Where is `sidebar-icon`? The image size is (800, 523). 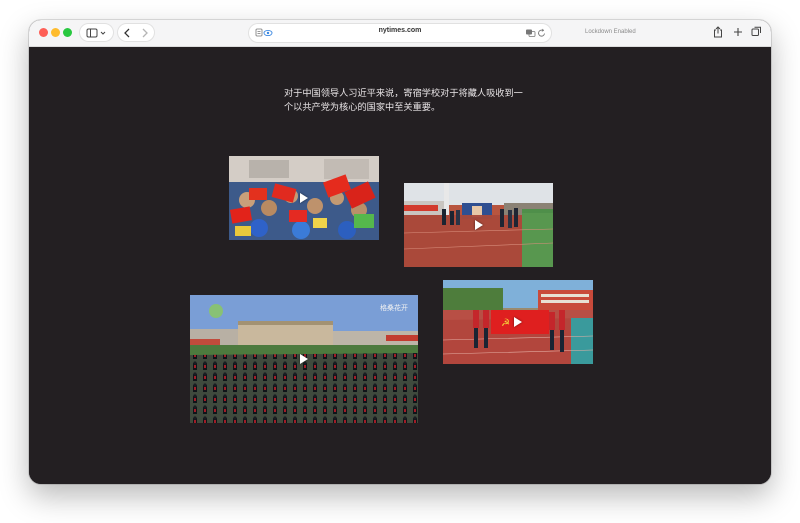
sidebar-icon is located at coordinates (95, 32).